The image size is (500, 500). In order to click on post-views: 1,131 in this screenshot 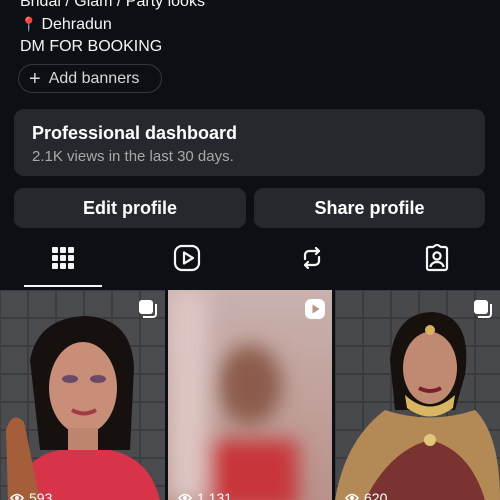, I will do `click(205, 495)`.